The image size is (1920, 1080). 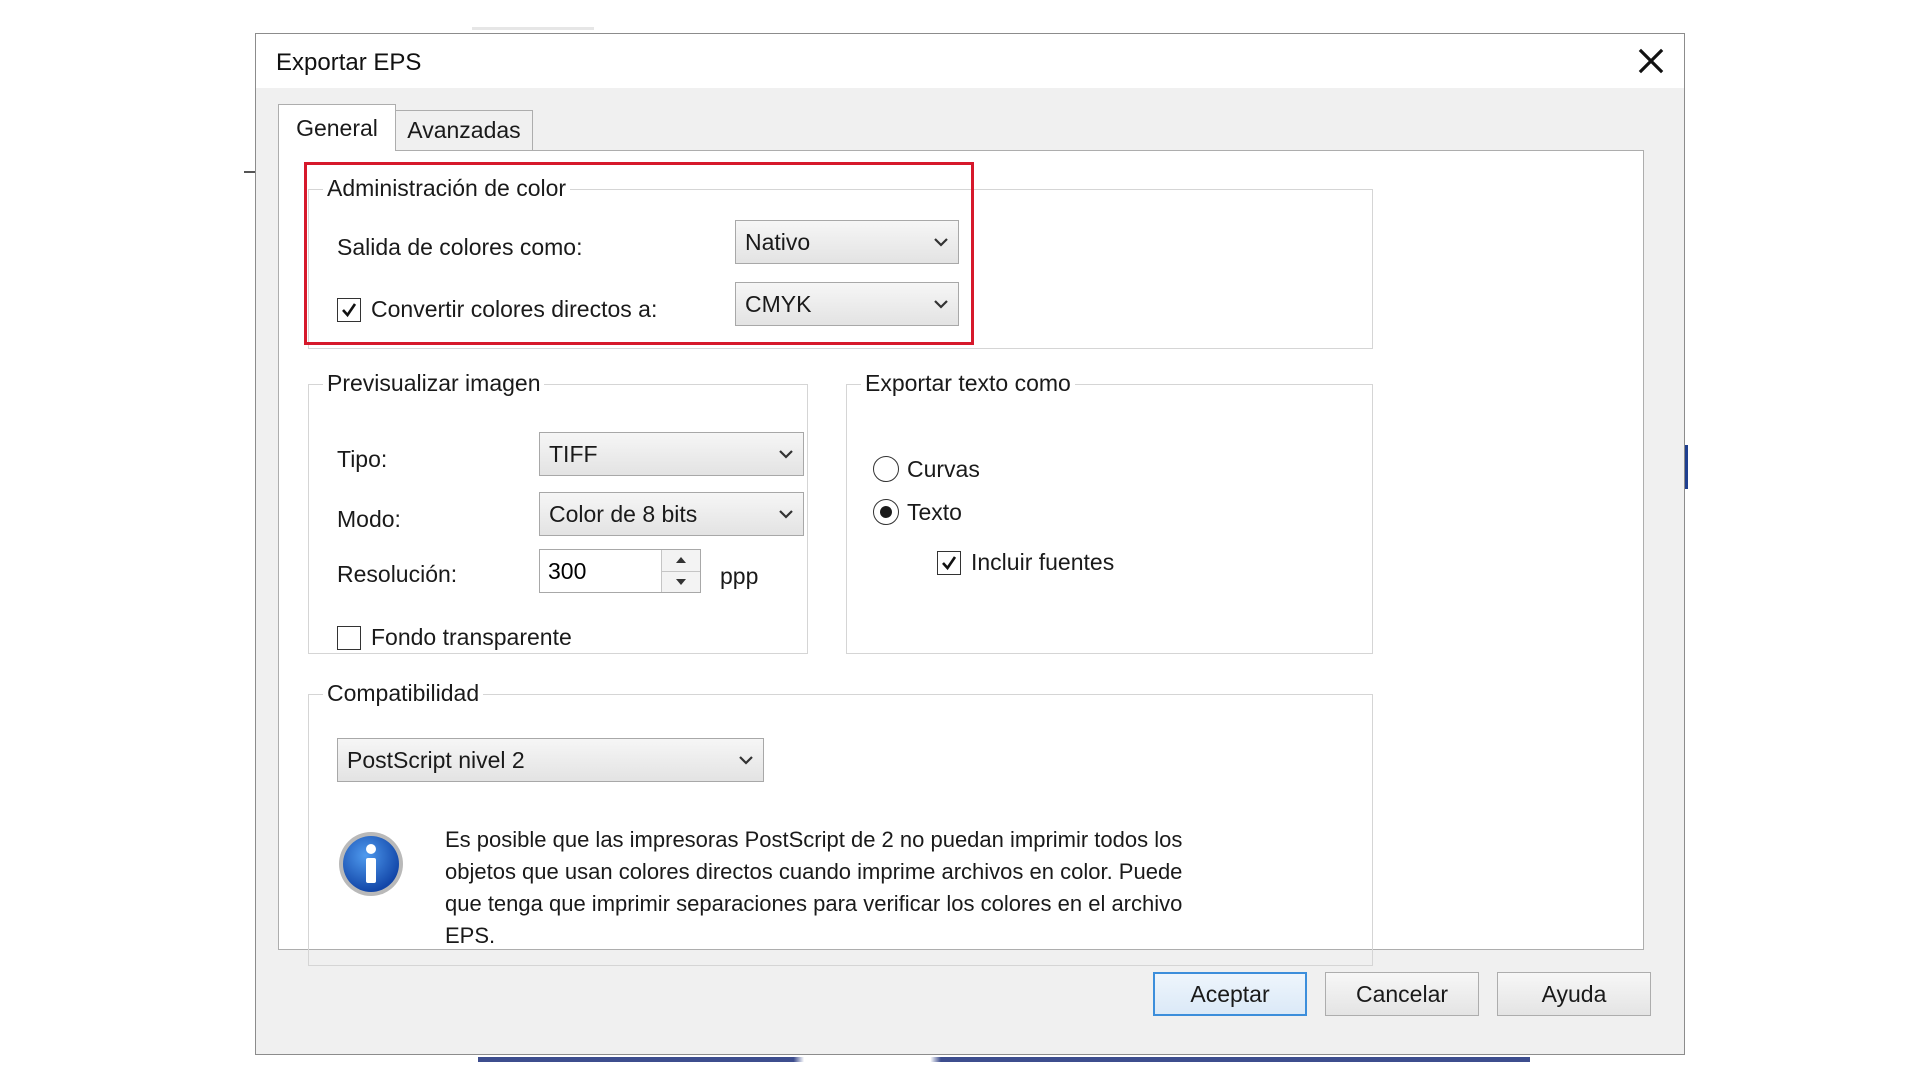 What do you see at coordinates (533, 28) in the screenshot?
I see `background-line` at bounding box center [533, 28].